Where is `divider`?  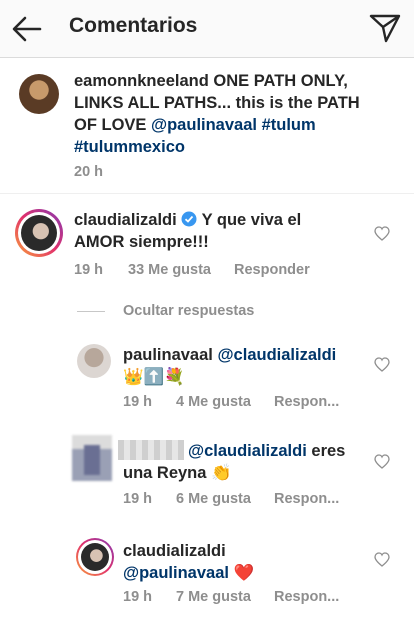
divider is located at coordinates (207, 193).